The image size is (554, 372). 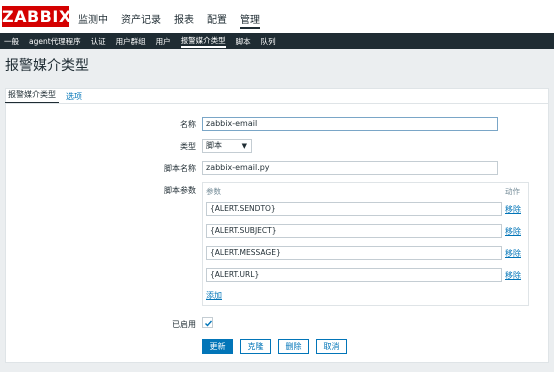 I want to click on update-button: 更新, so click(x=217, y=346).